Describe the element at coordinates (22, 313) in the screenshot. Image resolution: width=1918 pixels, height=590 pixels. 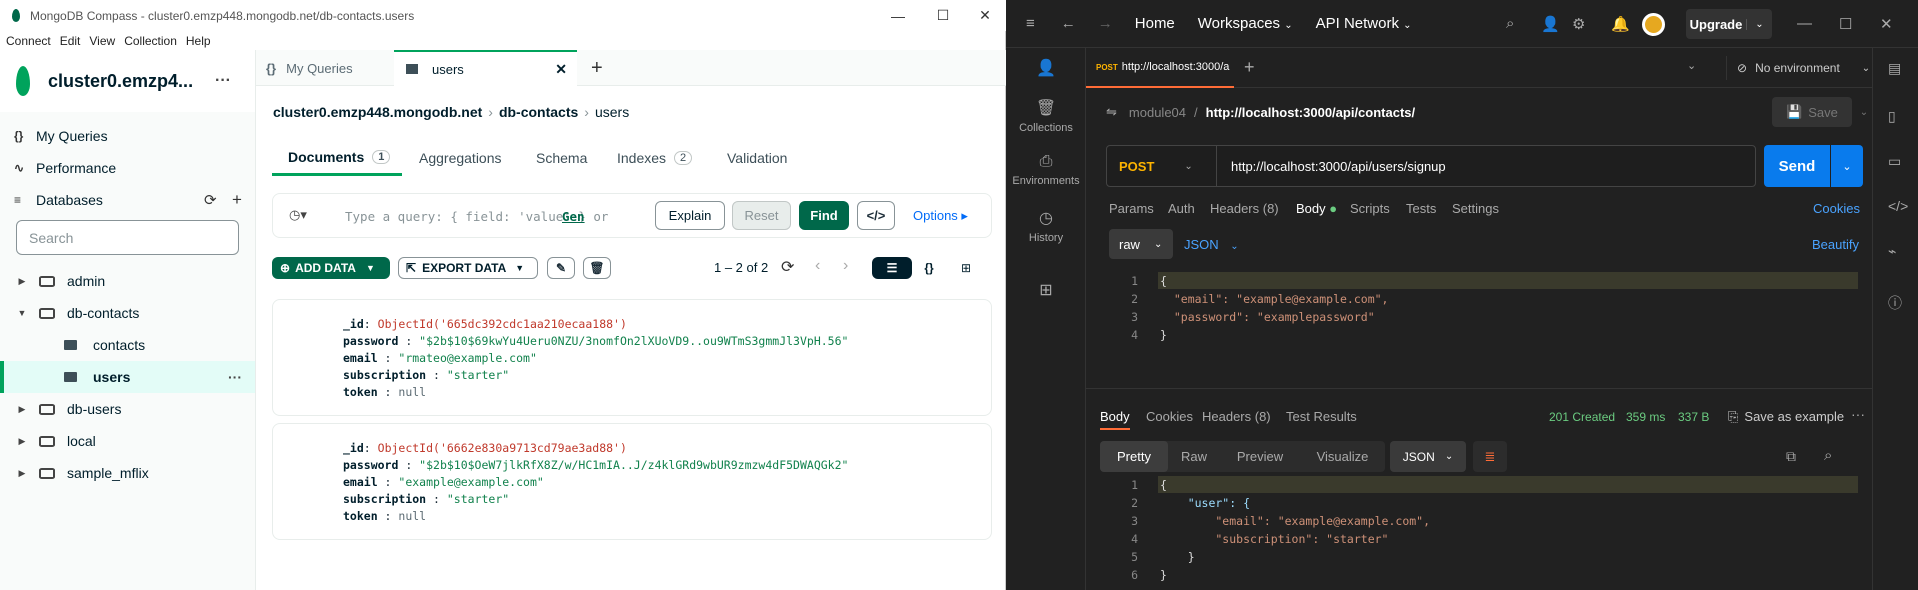
I see `chevron-down-icon: ▼` at that location.